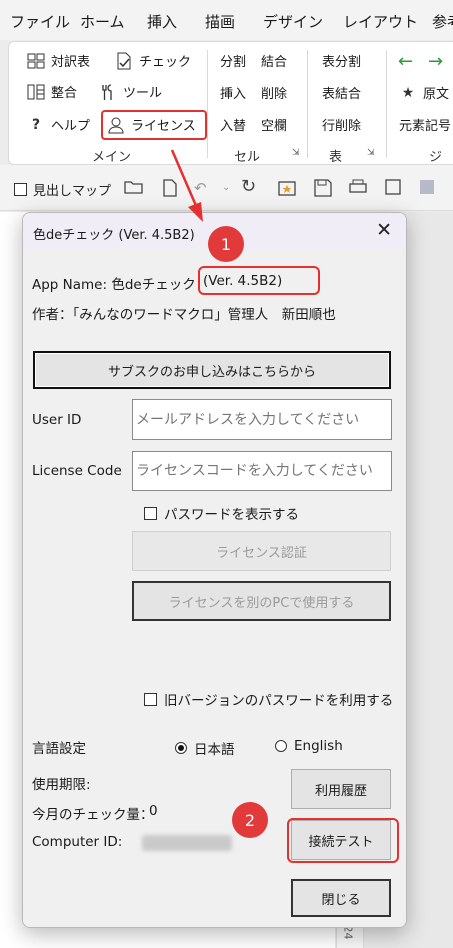 The width and height of the screenshot is (453, 948). I want to click on annotation-badge-2: 2, so click(250, 820).